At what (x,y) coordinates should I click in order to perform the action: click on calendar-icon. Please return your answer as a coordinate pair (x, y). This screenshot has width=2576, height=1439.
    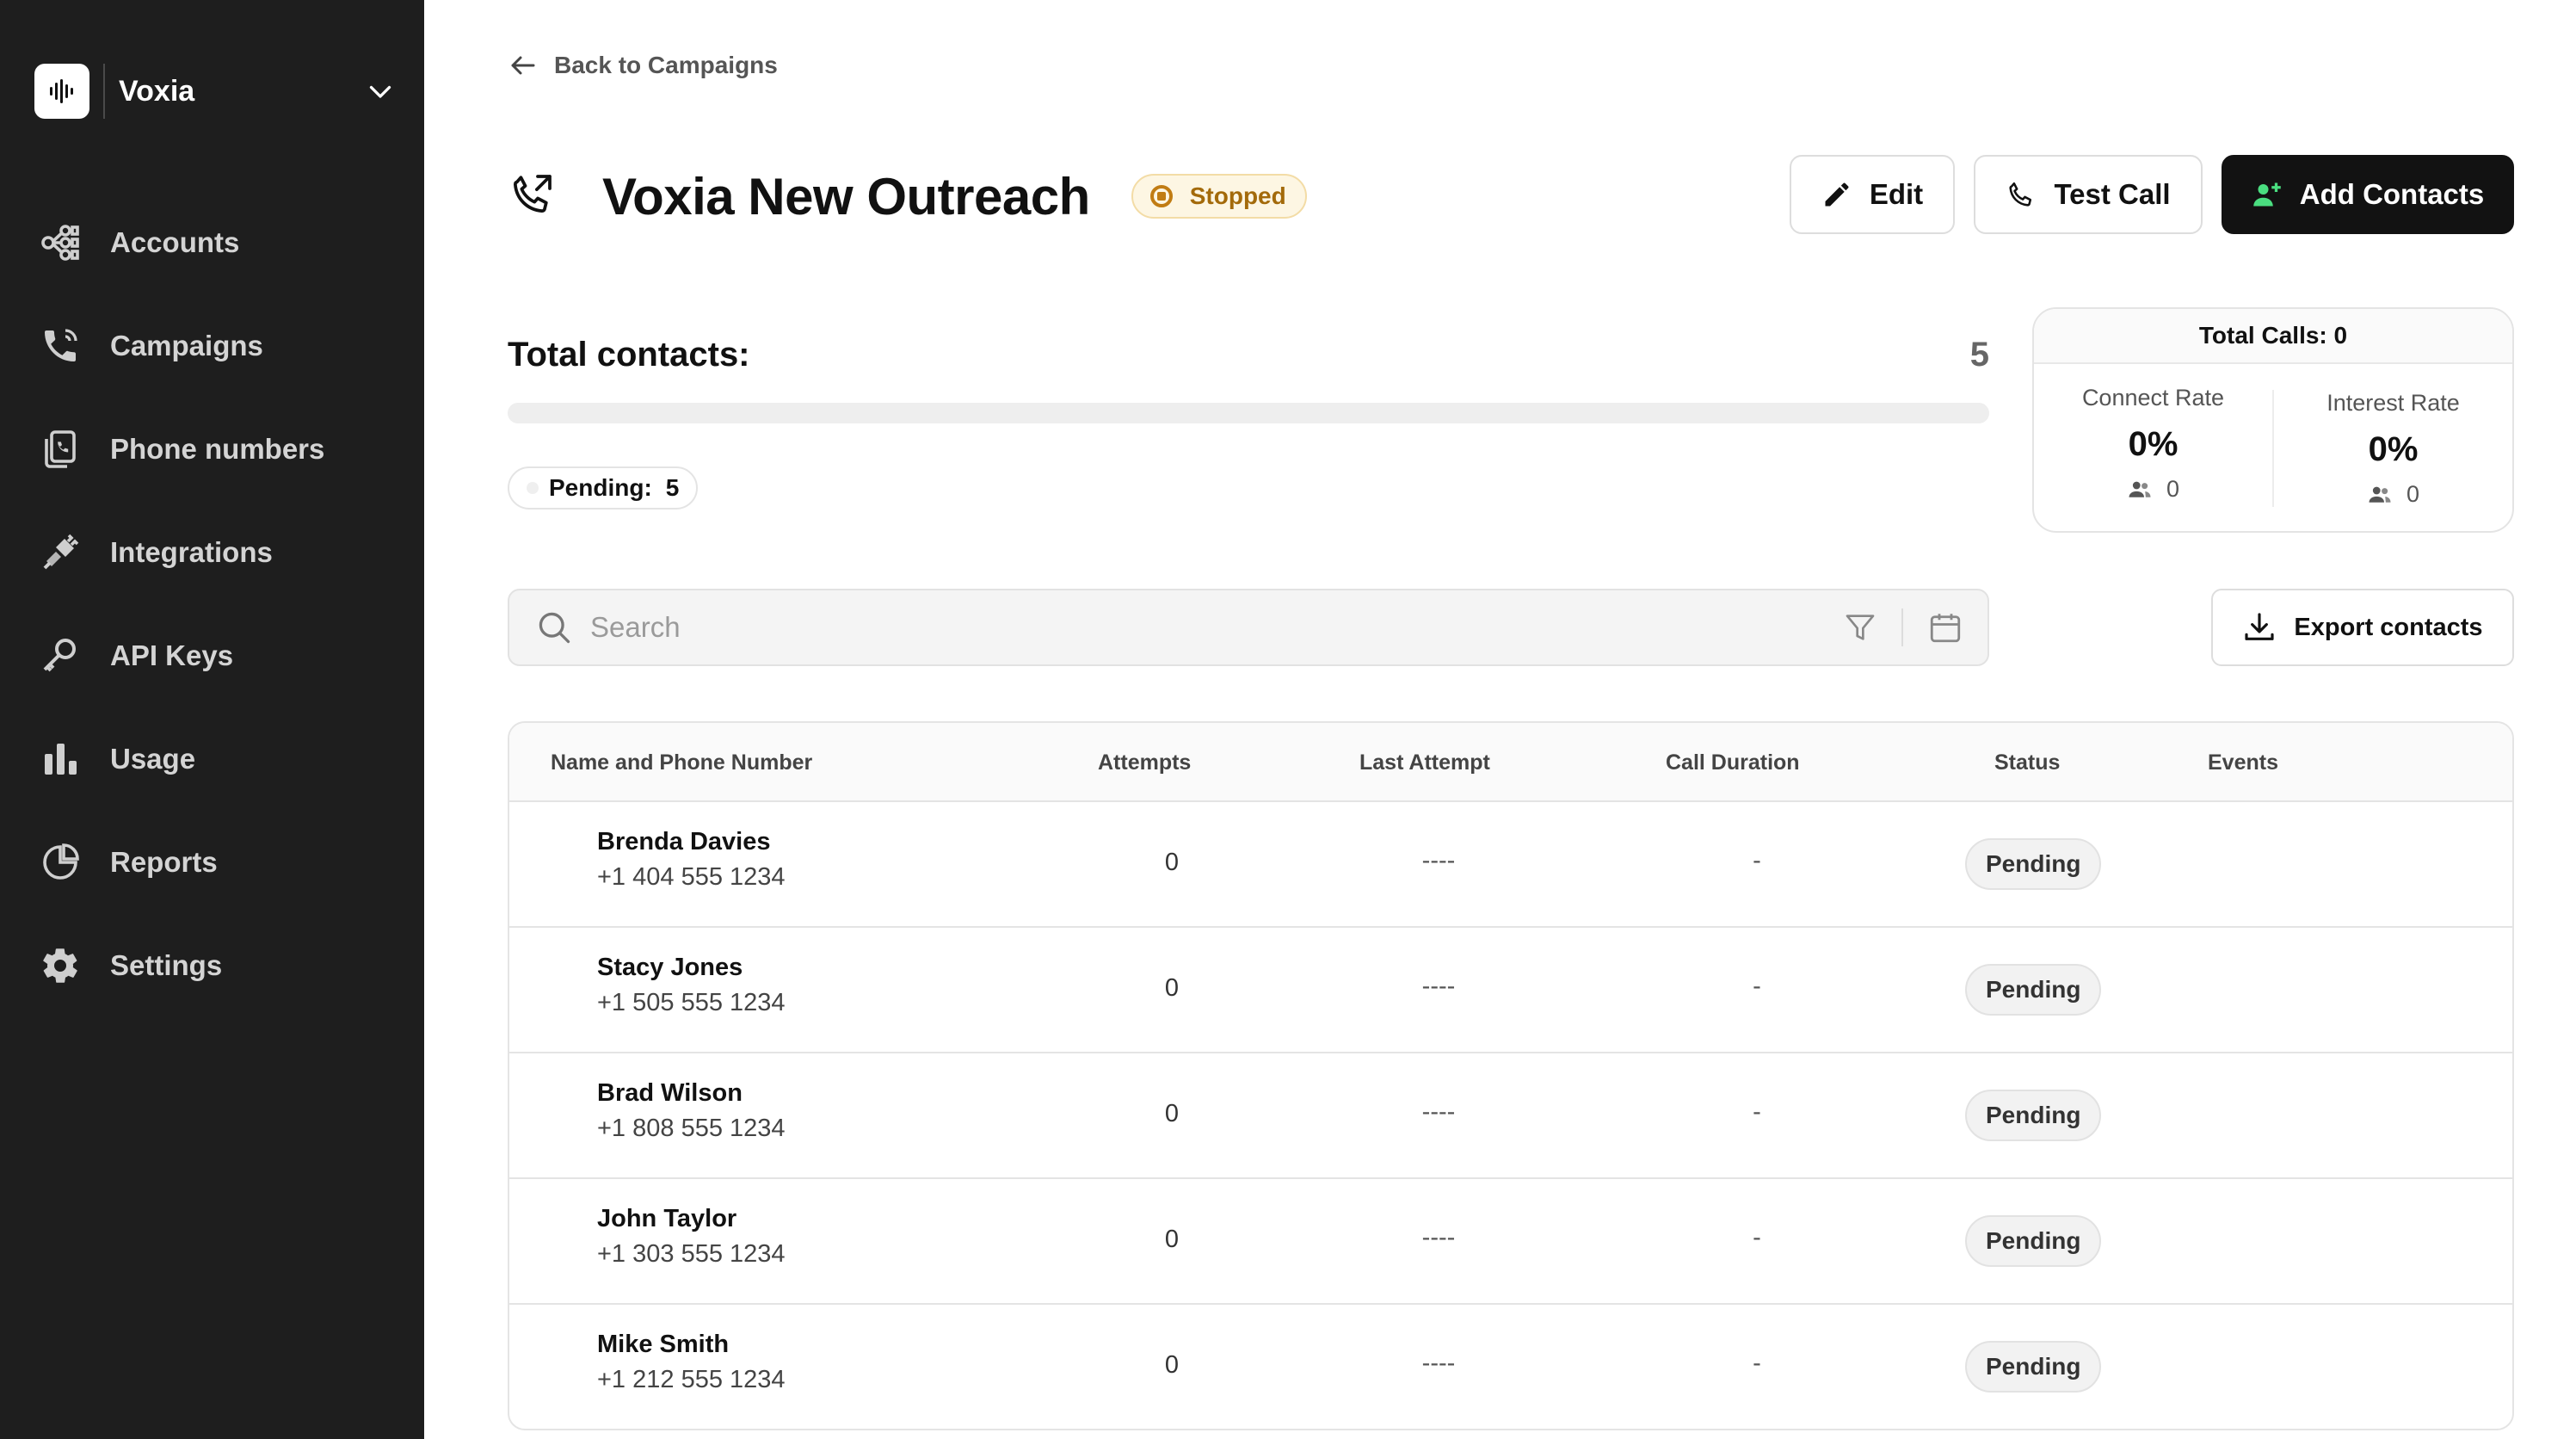
    Looking at the image, I should click on (1945, 627).